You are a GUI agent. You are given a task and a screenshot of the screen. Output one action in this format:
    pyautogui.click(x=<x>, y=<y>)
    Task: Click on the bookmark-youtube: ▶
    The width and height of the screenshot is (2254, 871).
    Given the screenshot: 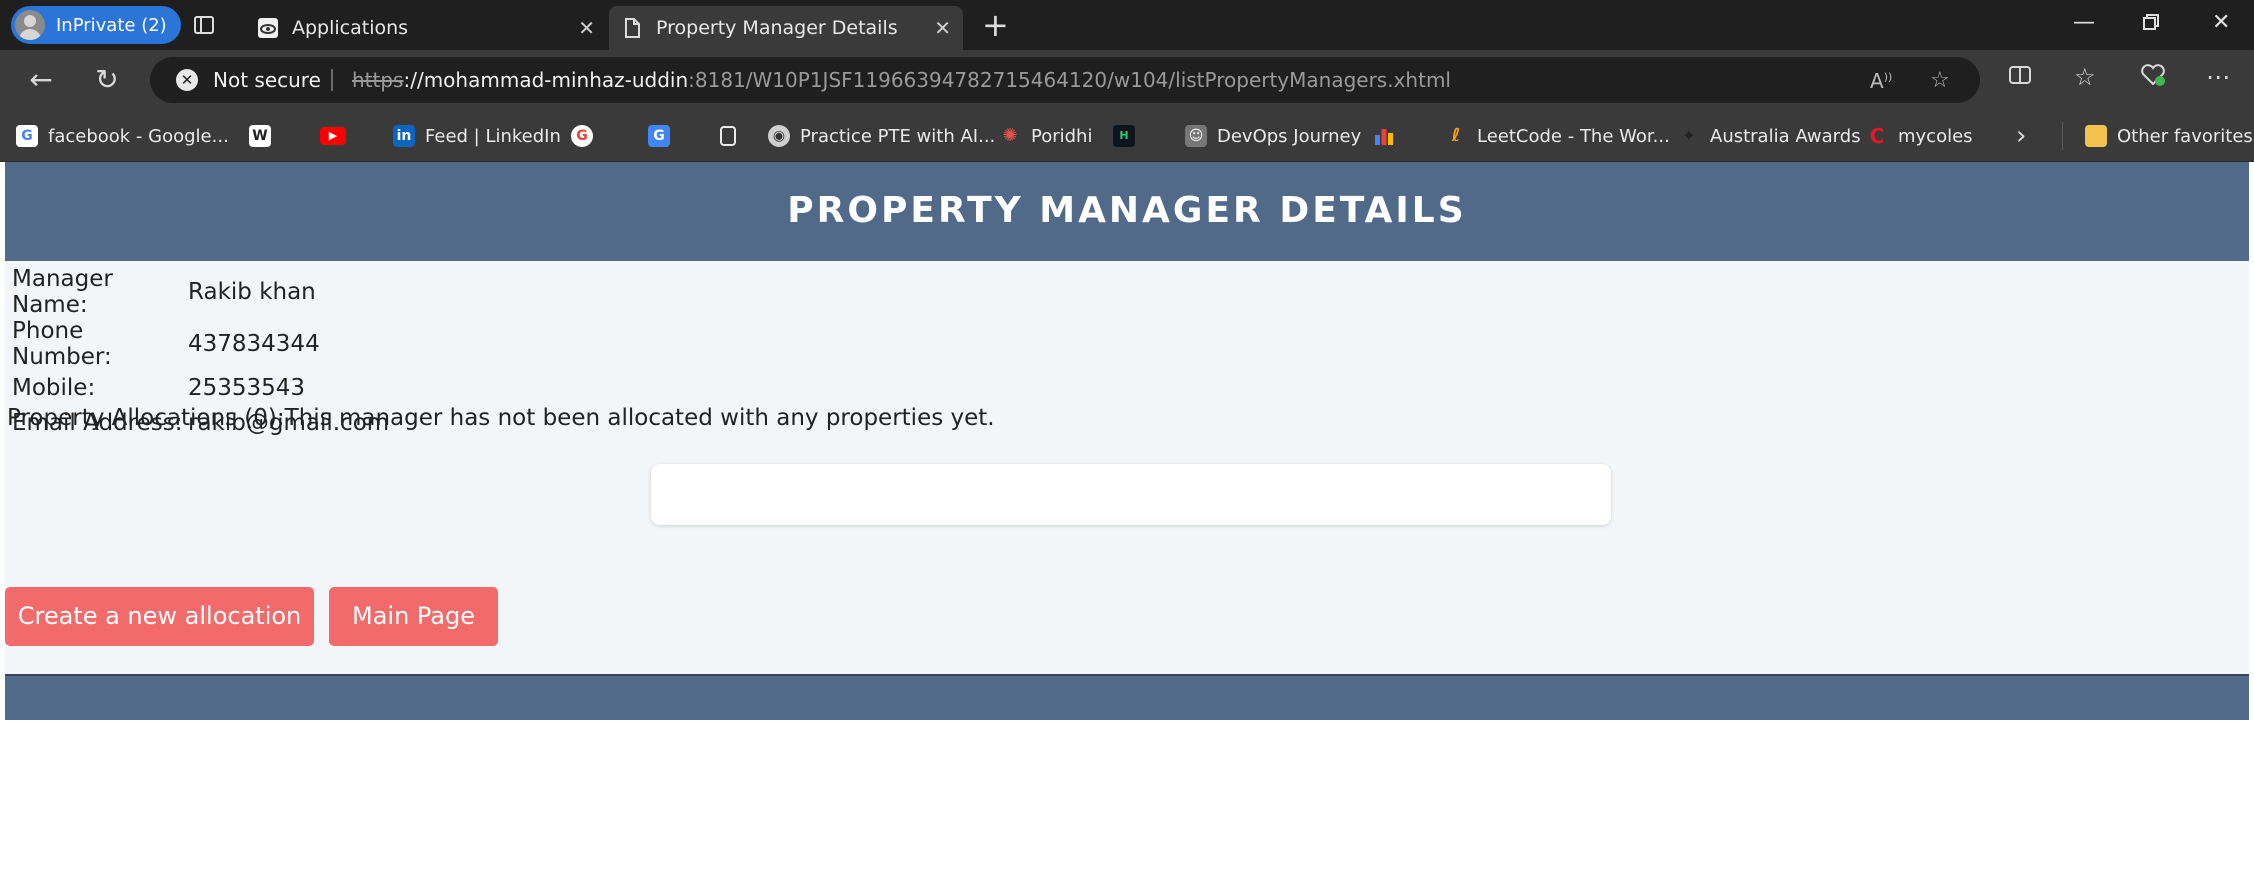 What is the action you would take?
    pyautogui.click(x=338, y=136)
    